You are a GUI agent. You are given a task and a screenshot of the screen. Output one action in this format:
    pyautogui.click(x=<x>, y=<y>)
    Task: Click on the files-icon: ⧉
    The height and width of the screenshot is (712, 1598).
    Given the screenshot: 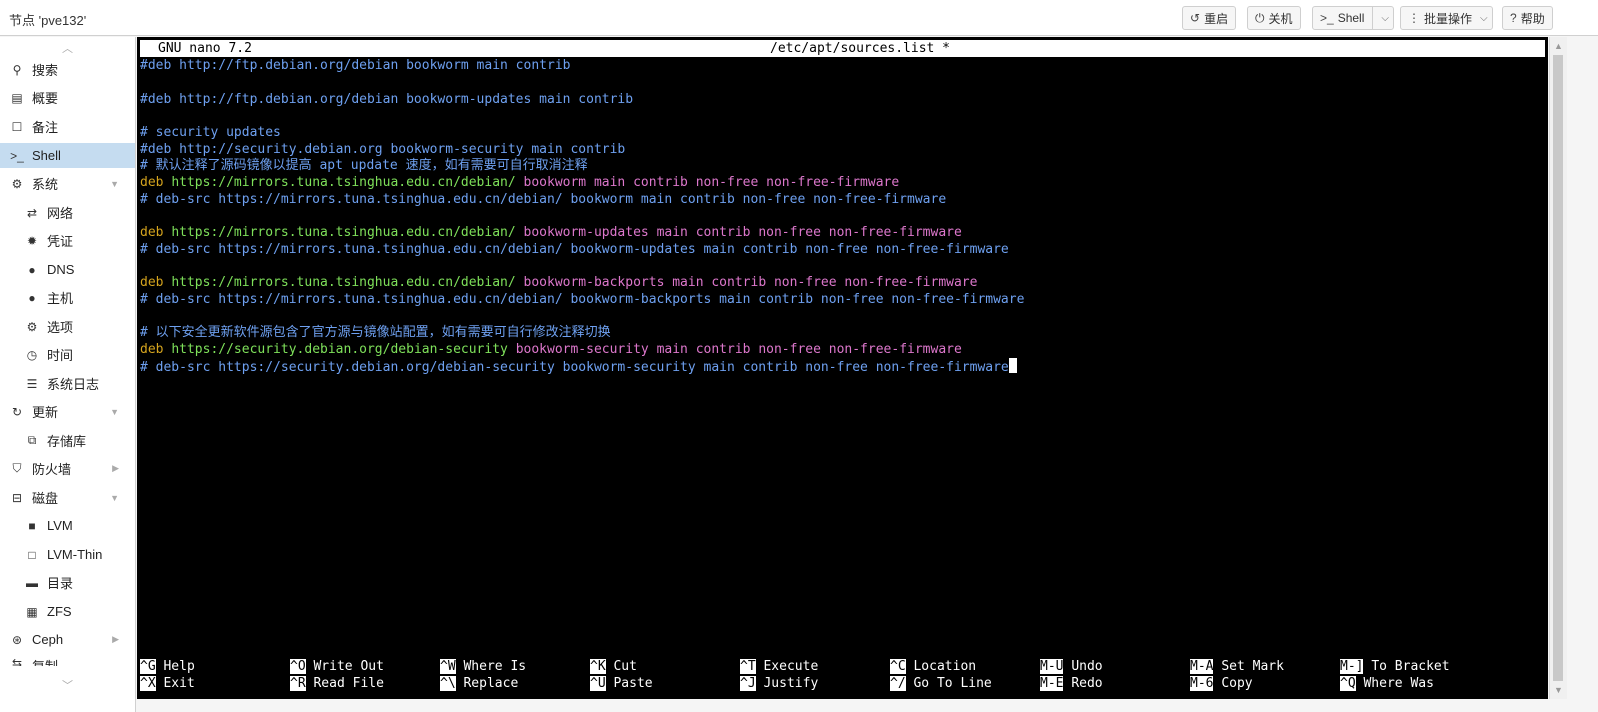 What is the action you would take?
    pyautogui.click(x=32, y=440)
    